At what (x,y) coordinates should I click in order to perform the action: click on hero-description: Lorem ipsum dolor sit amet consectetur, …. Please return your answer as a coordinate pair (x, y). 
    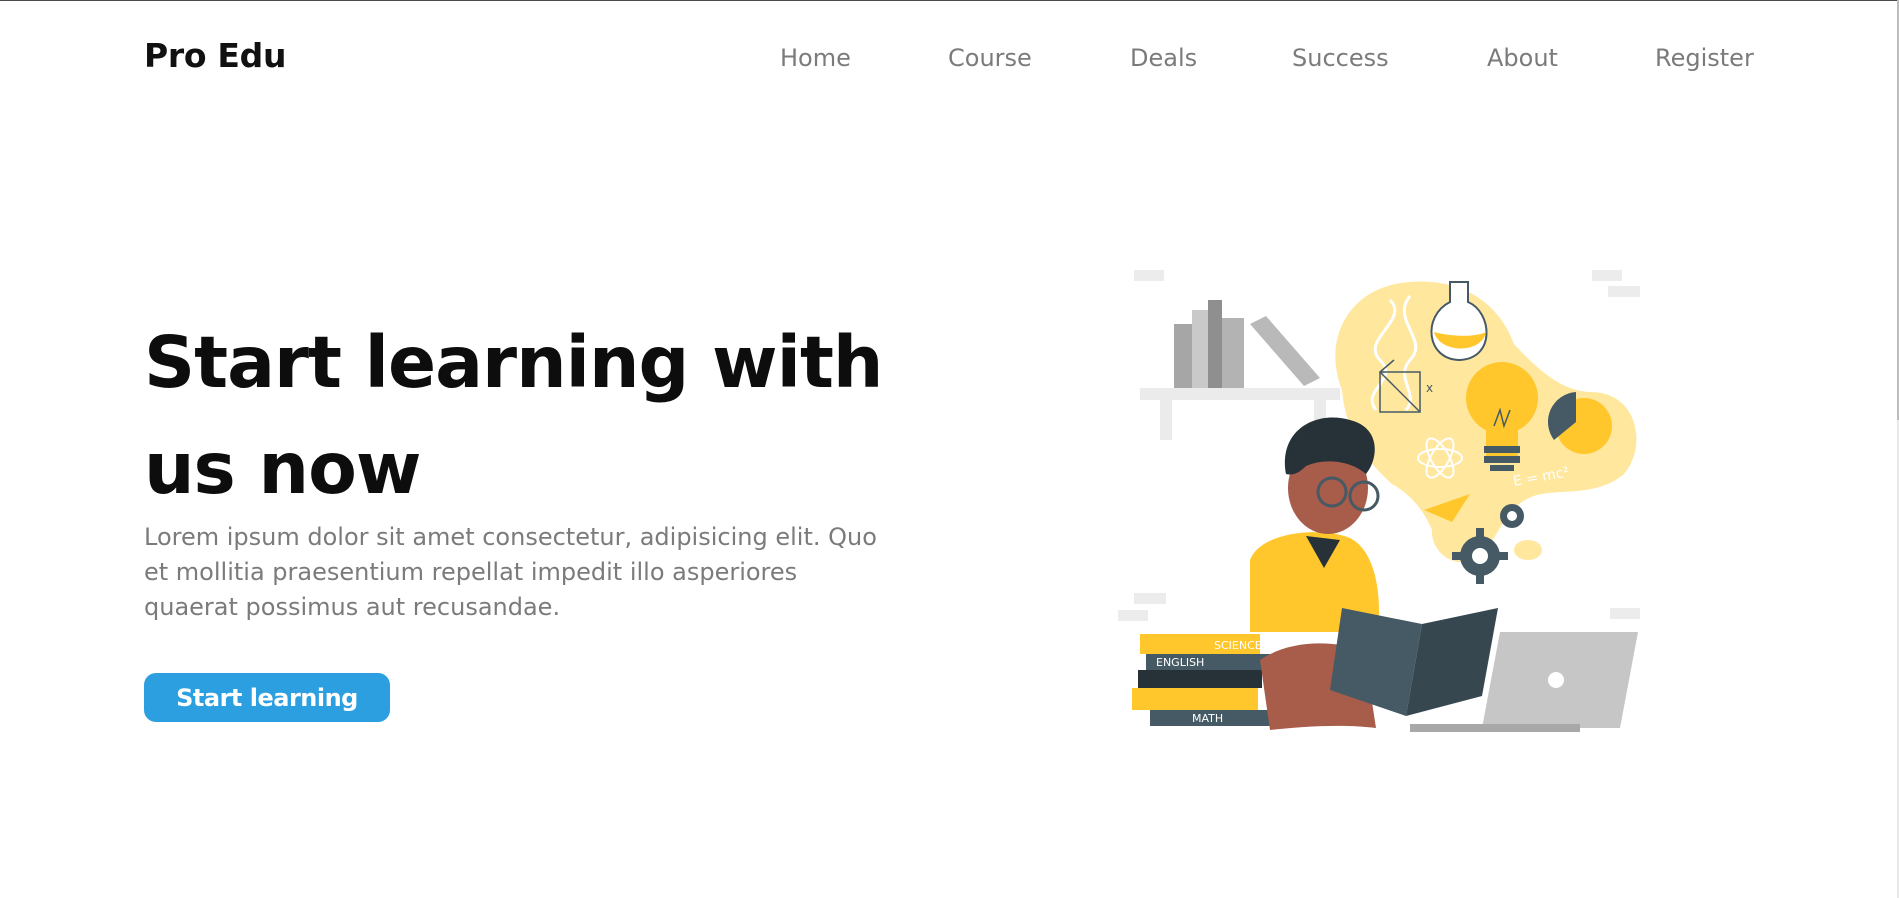
    Looking at the image, I should click on (510, 572).